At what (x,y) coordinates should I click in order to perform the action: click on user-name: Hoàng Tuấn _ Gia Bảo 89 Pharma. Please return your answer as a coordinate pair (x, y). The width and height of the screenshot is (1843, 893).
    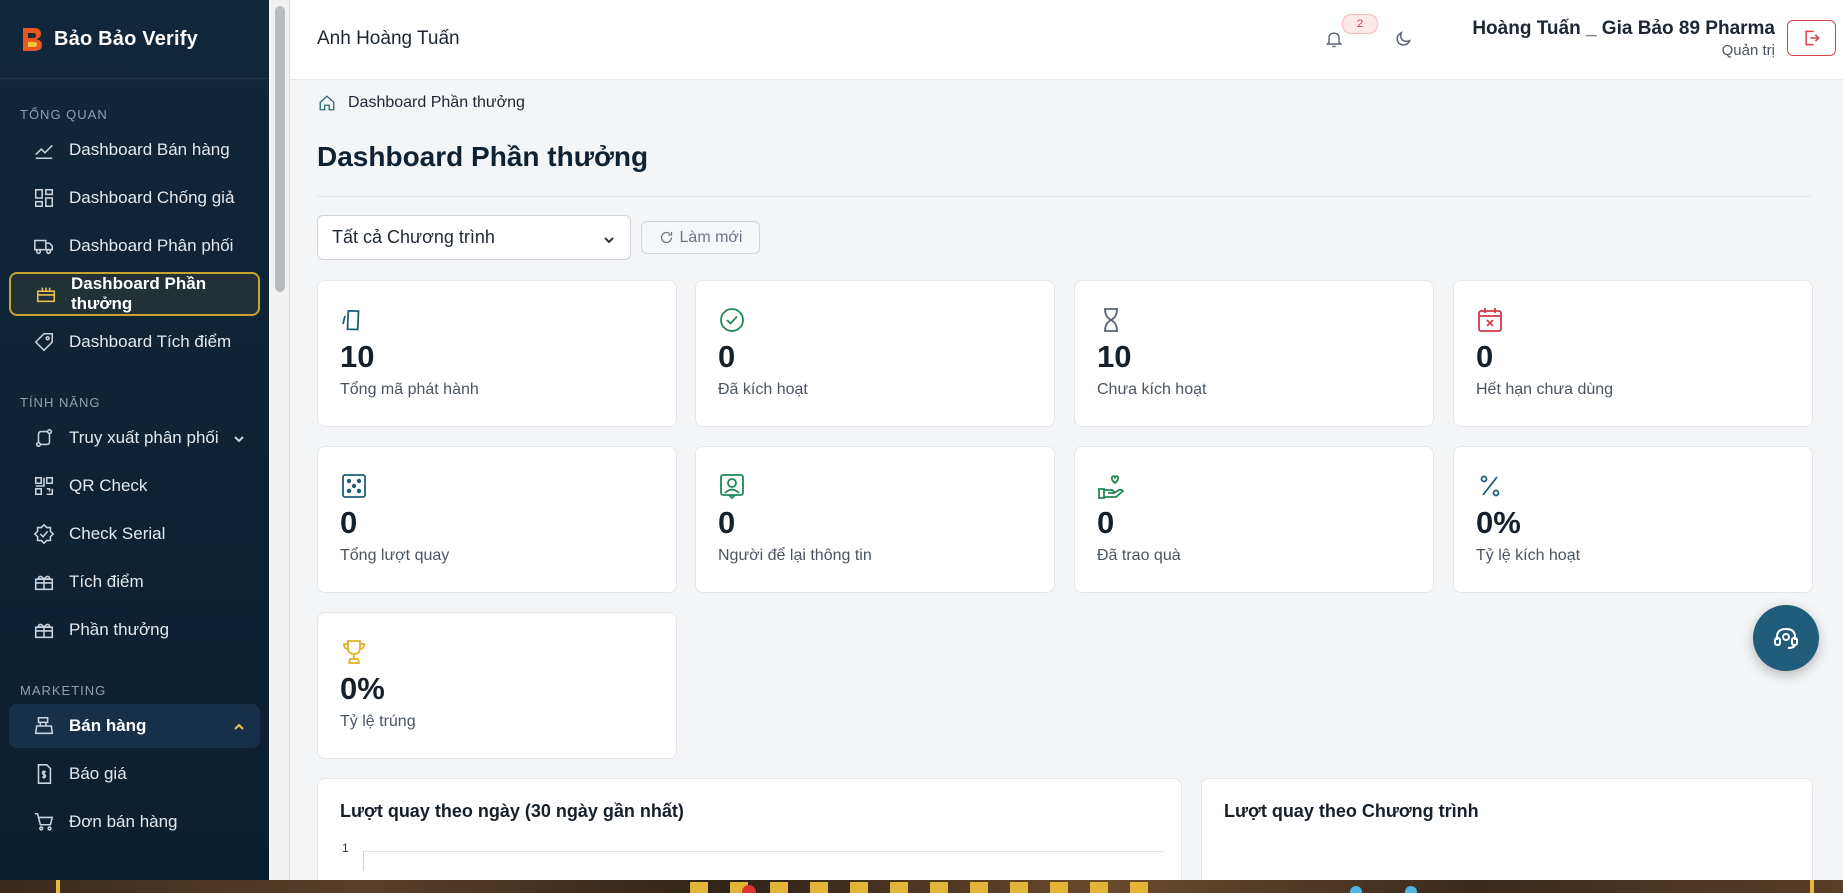
    Looking at the image, I should click on (1623, 29).